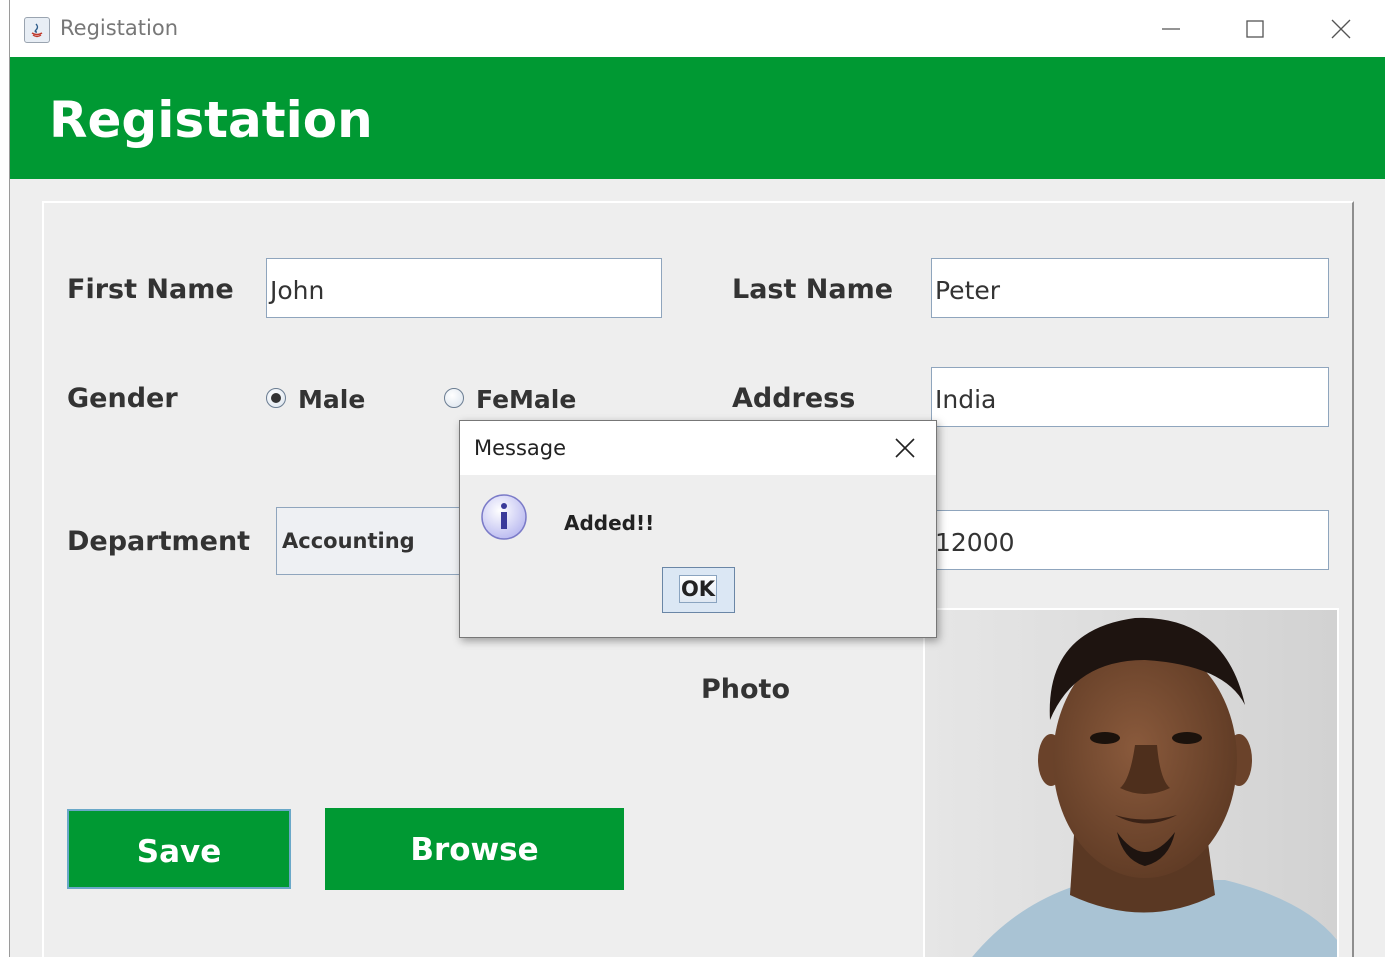  I want to click on dialog-message: Added!!, so click(609, 523).